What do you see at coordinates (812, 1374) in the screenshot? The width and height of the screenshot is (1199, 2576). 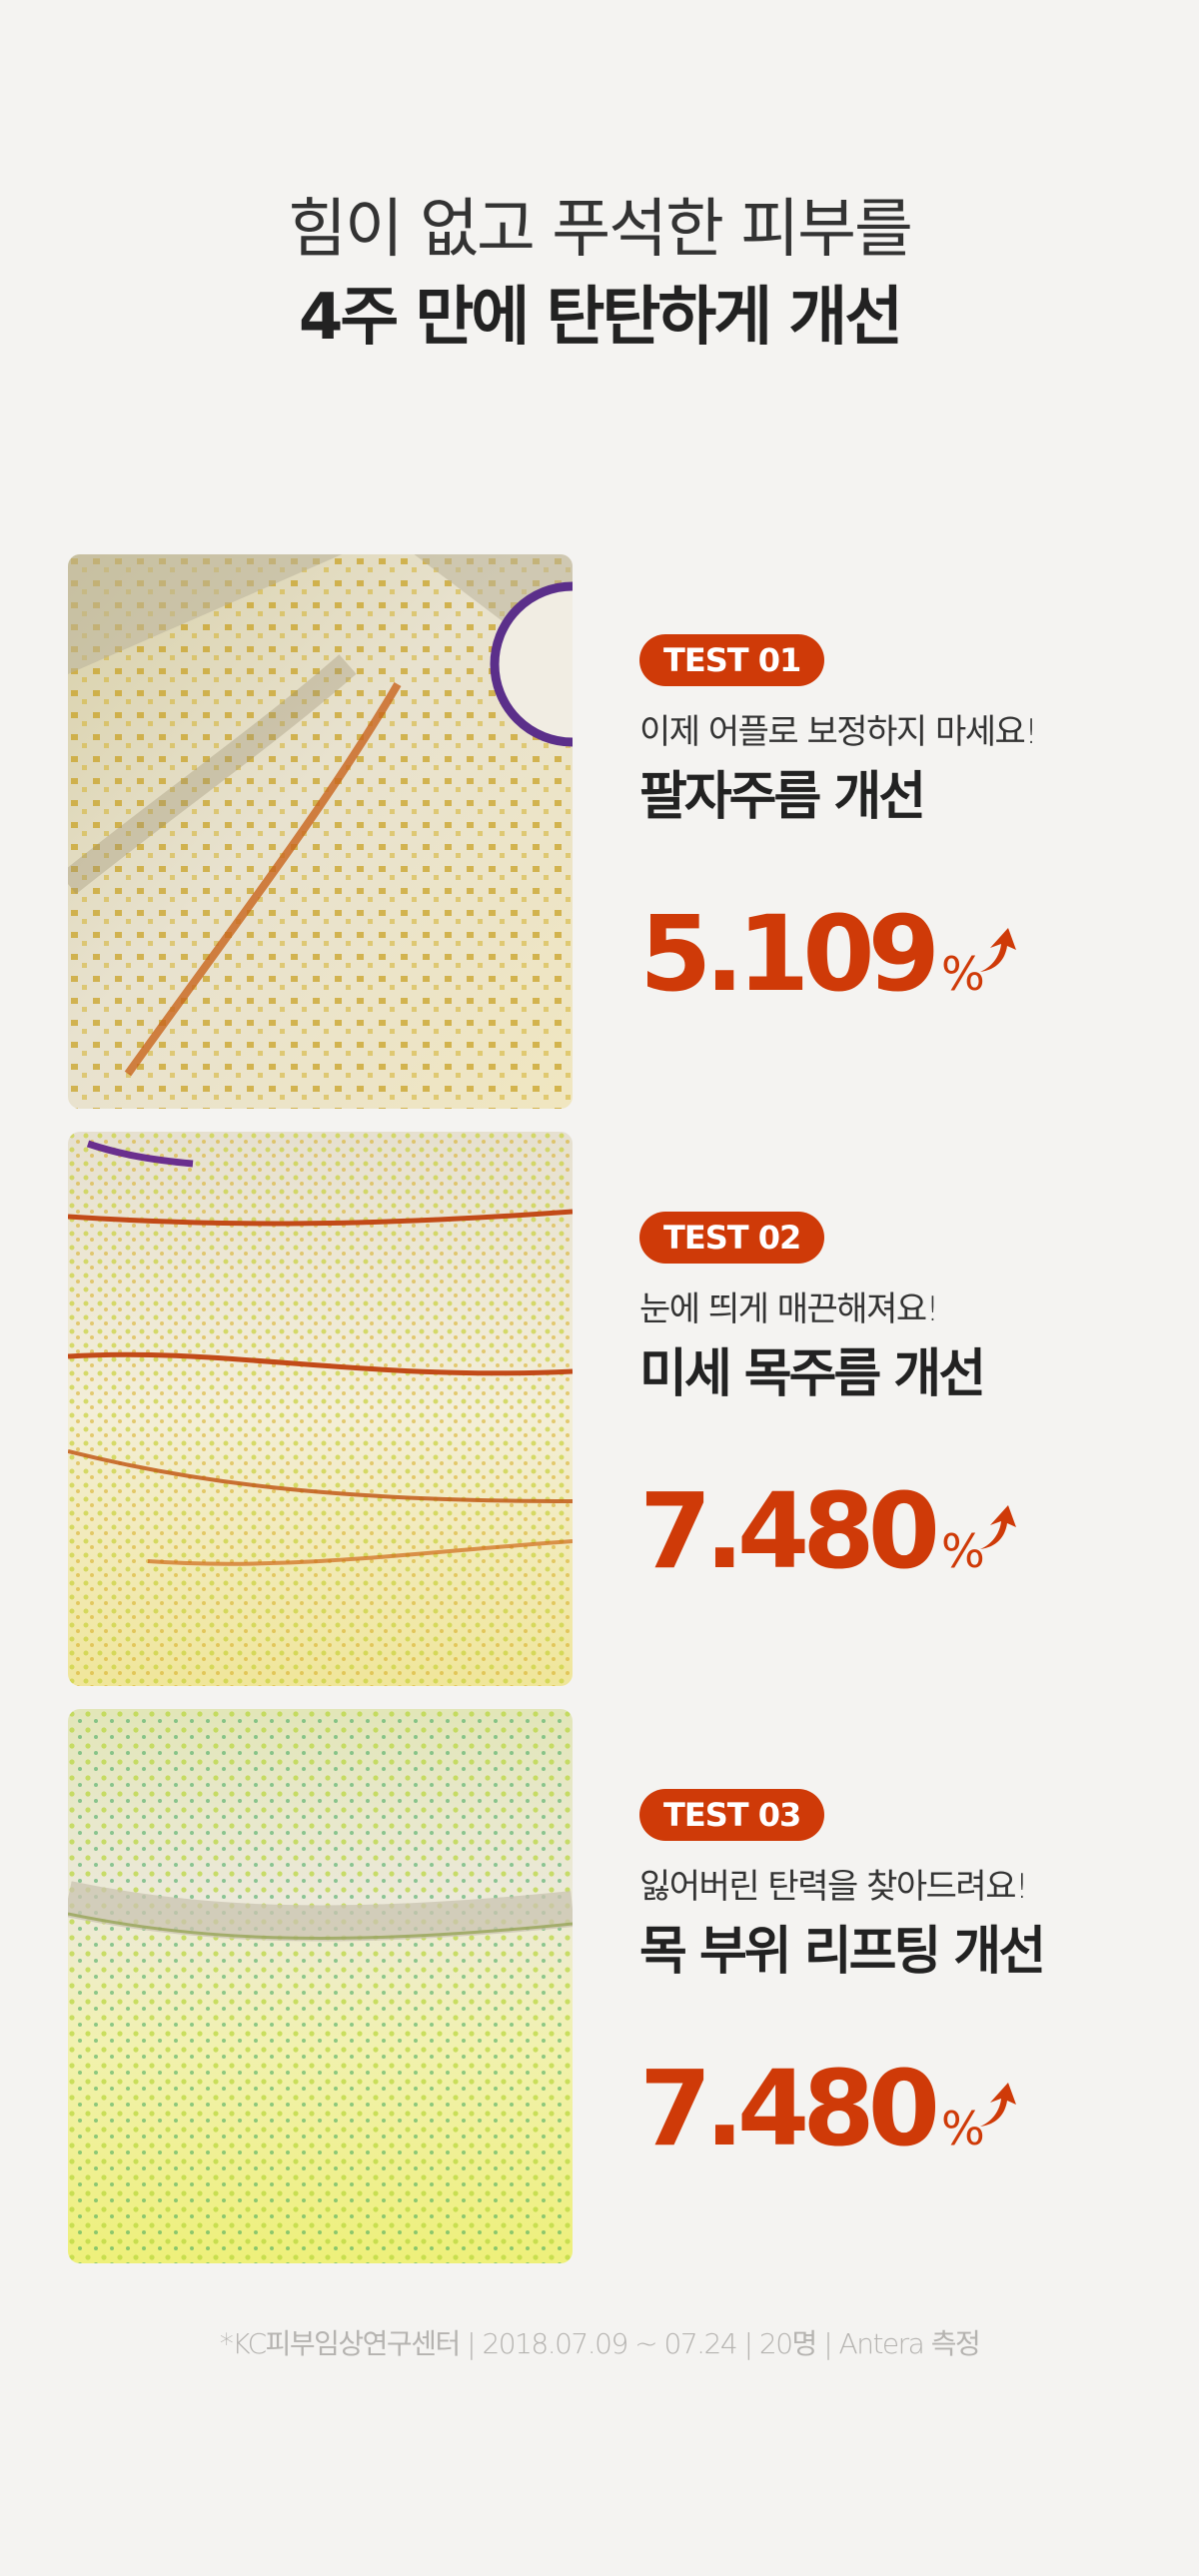 I see `test-title: 미세 목주름 개선` at bounding box center [812, 1374].